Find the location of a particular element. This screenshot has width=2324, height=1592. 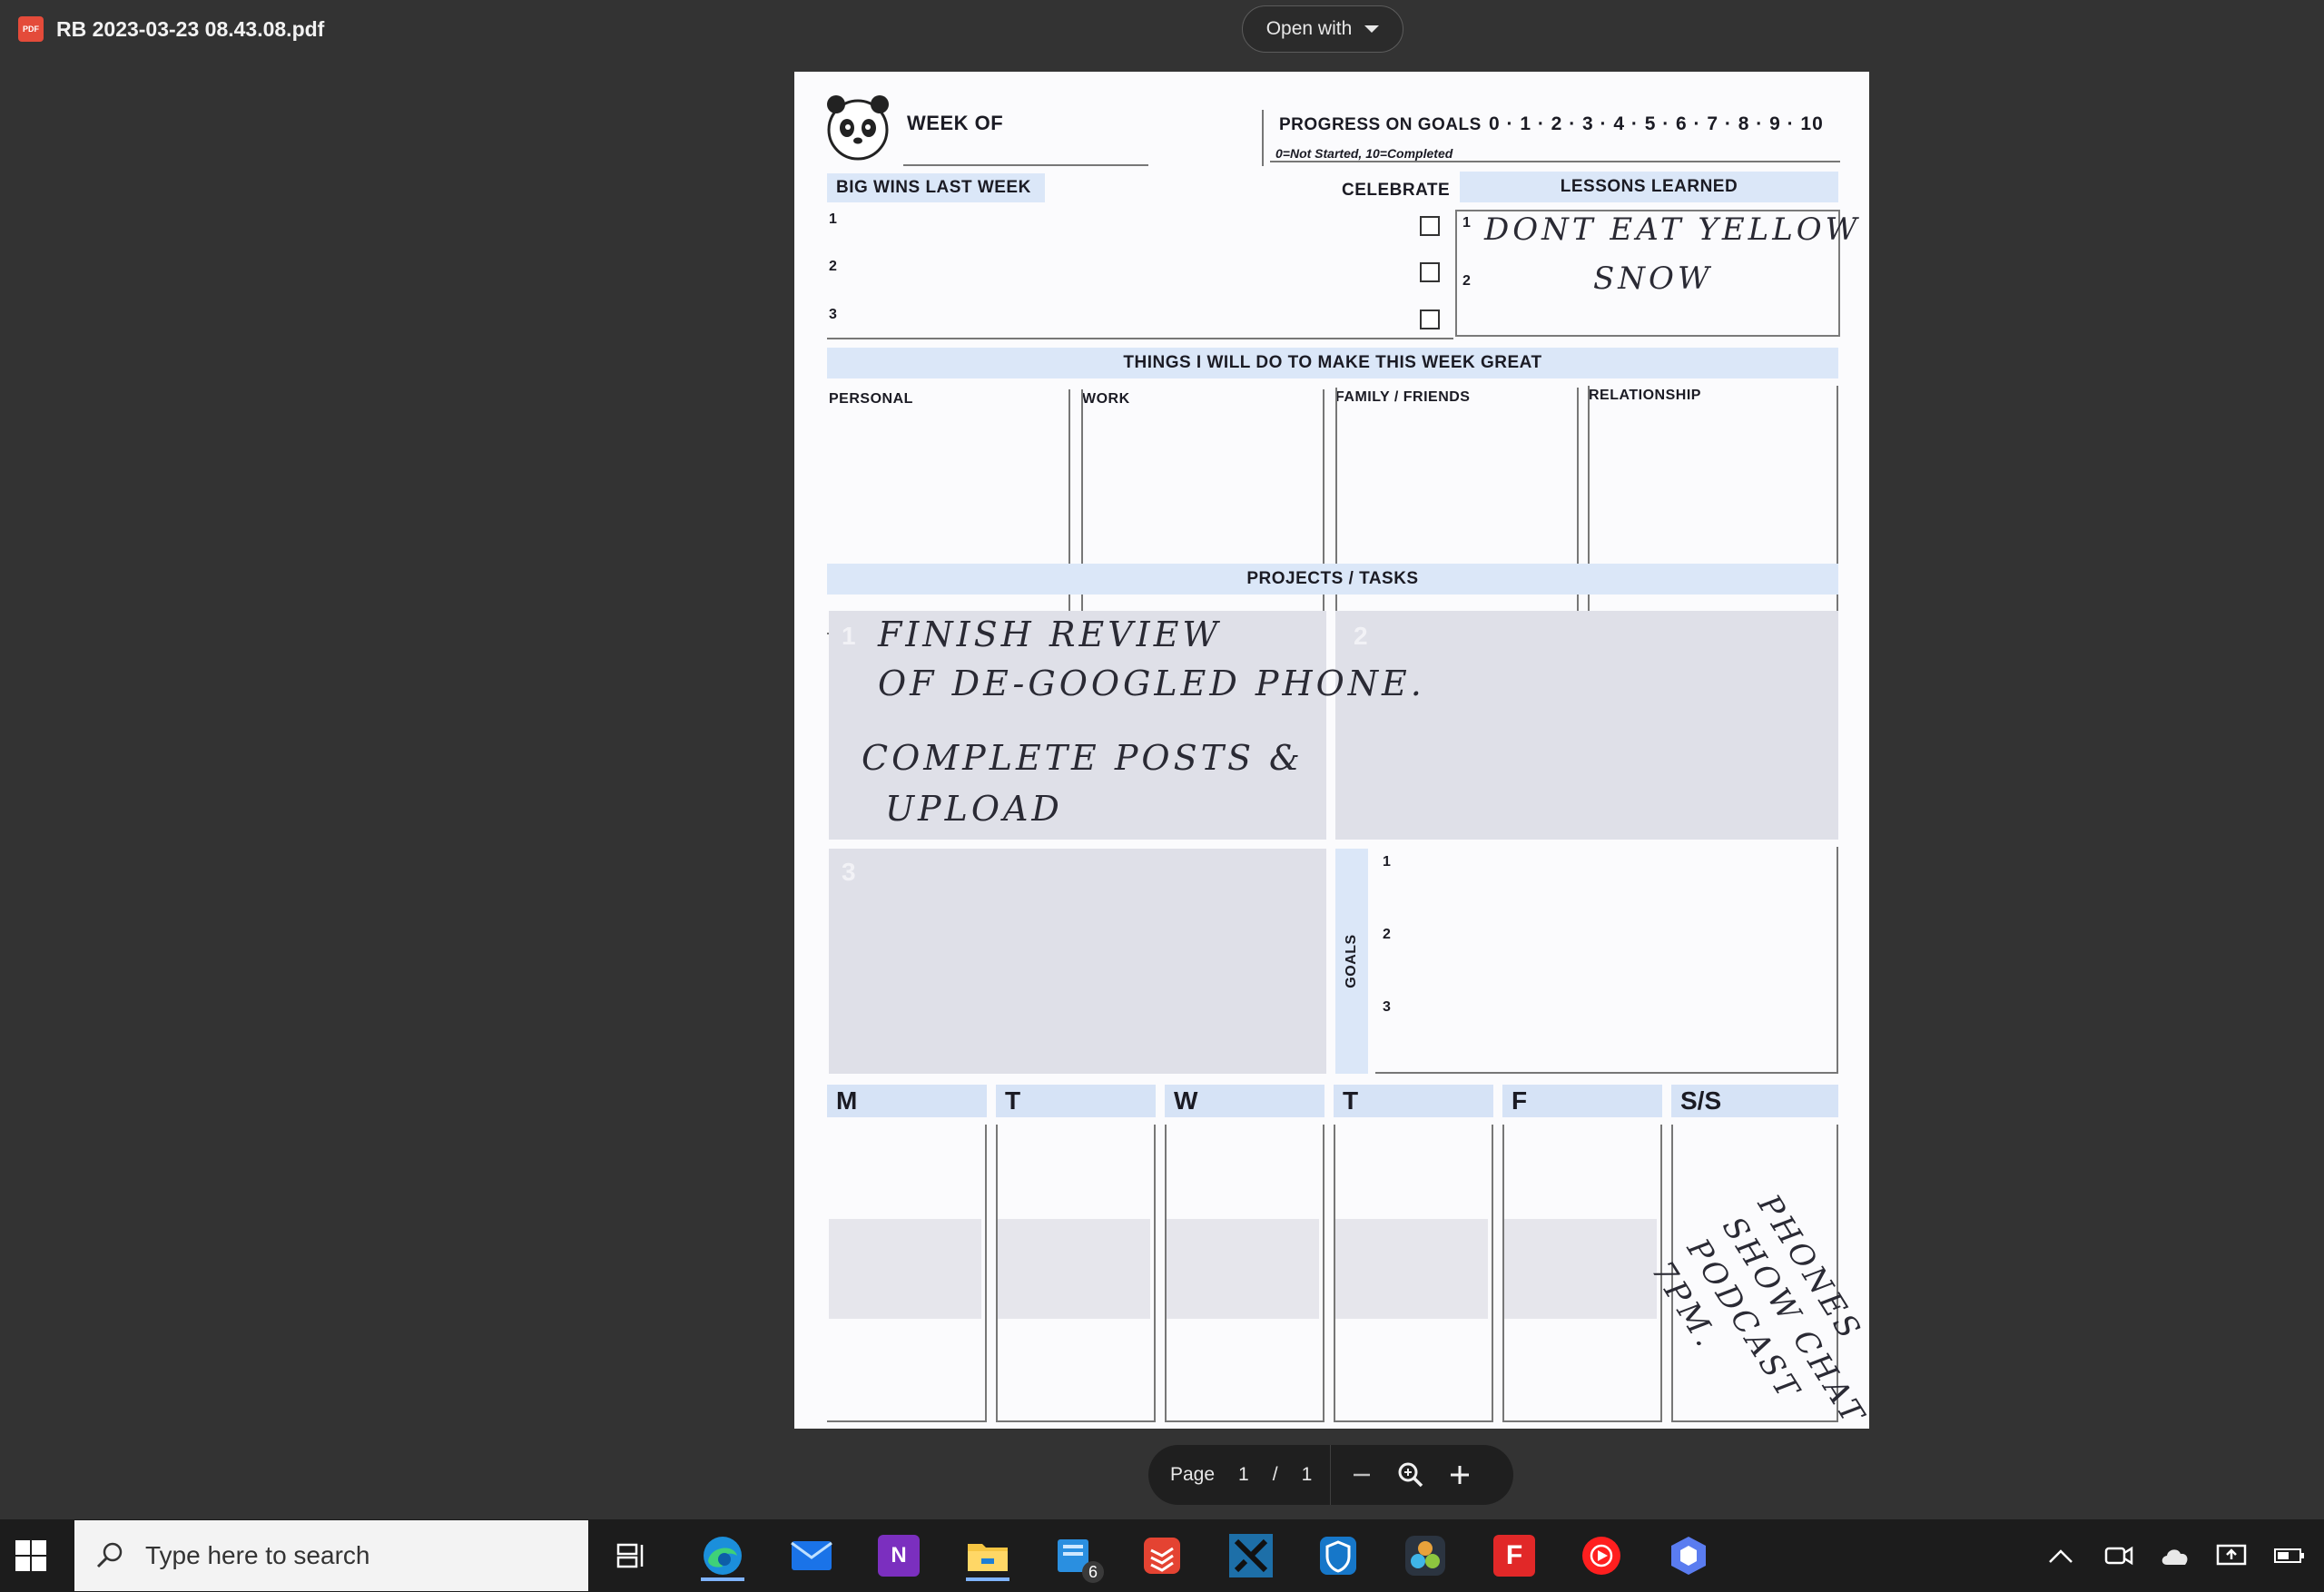

onedrive-cloud-icon is located at coordinates (2175, 1555).